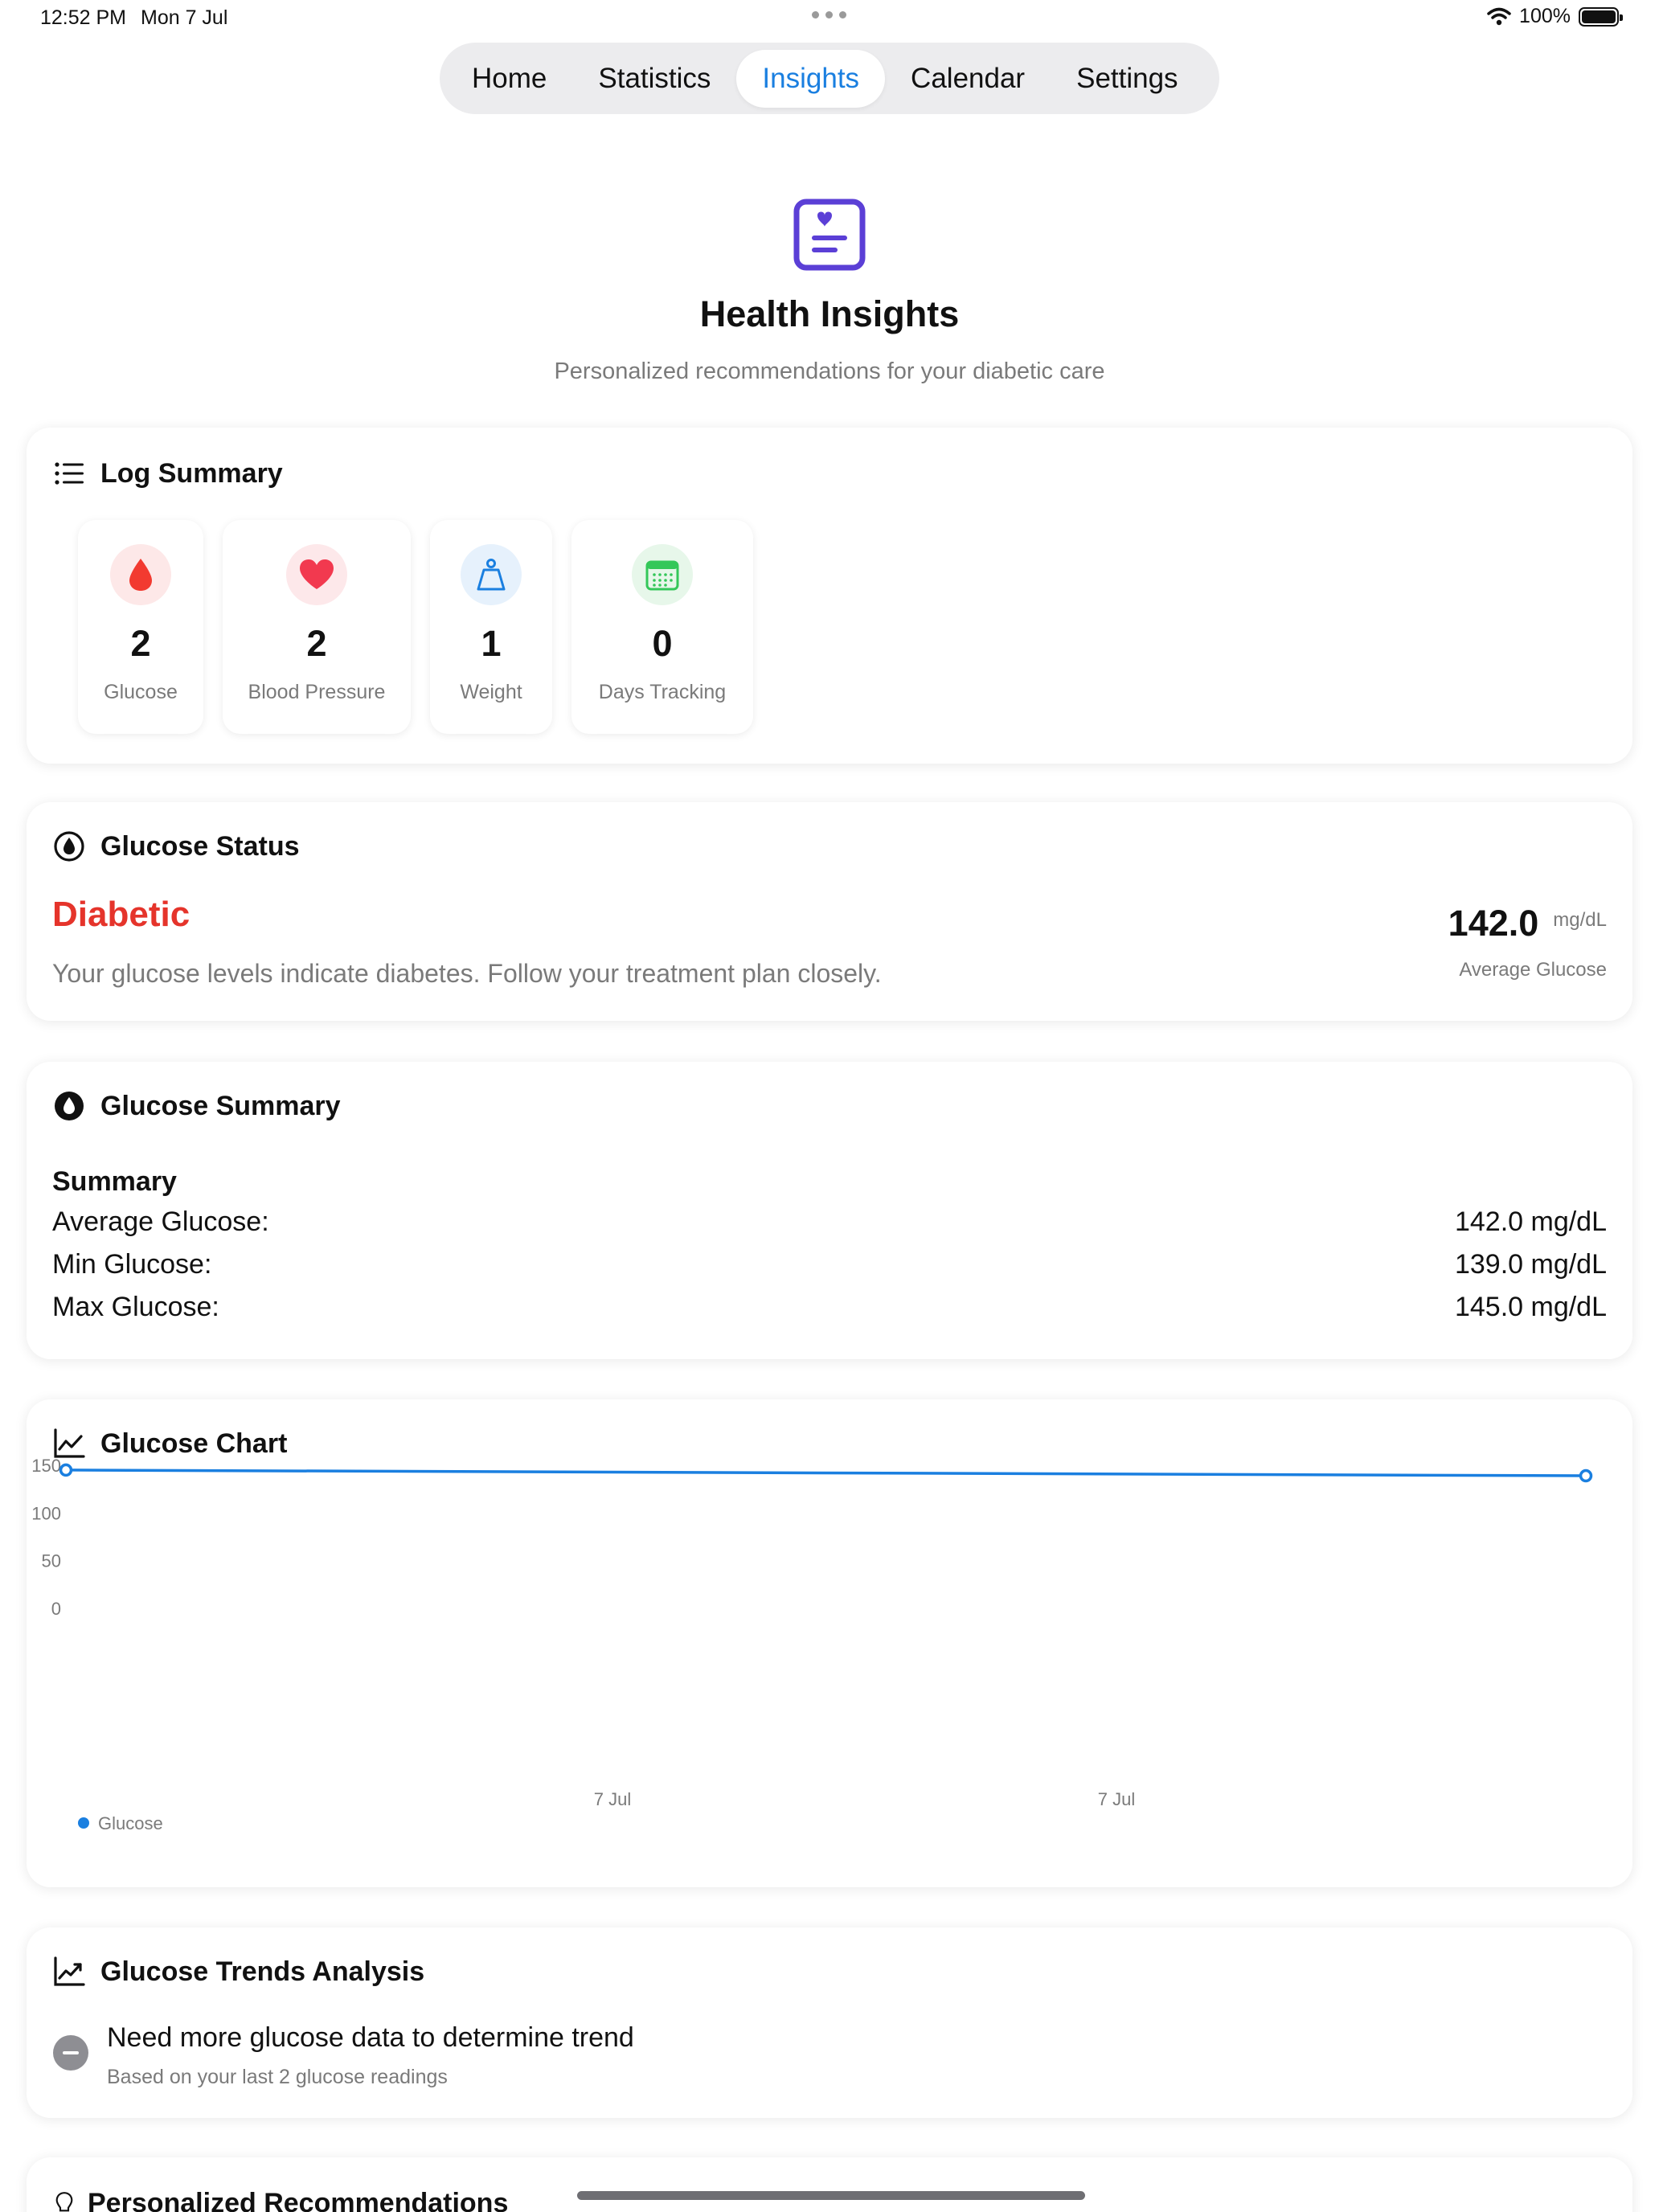  Describe the element at coordinates (221, 1105) in the screenshot. I see `glucose-summary-title: Glucose Summary` at that location.